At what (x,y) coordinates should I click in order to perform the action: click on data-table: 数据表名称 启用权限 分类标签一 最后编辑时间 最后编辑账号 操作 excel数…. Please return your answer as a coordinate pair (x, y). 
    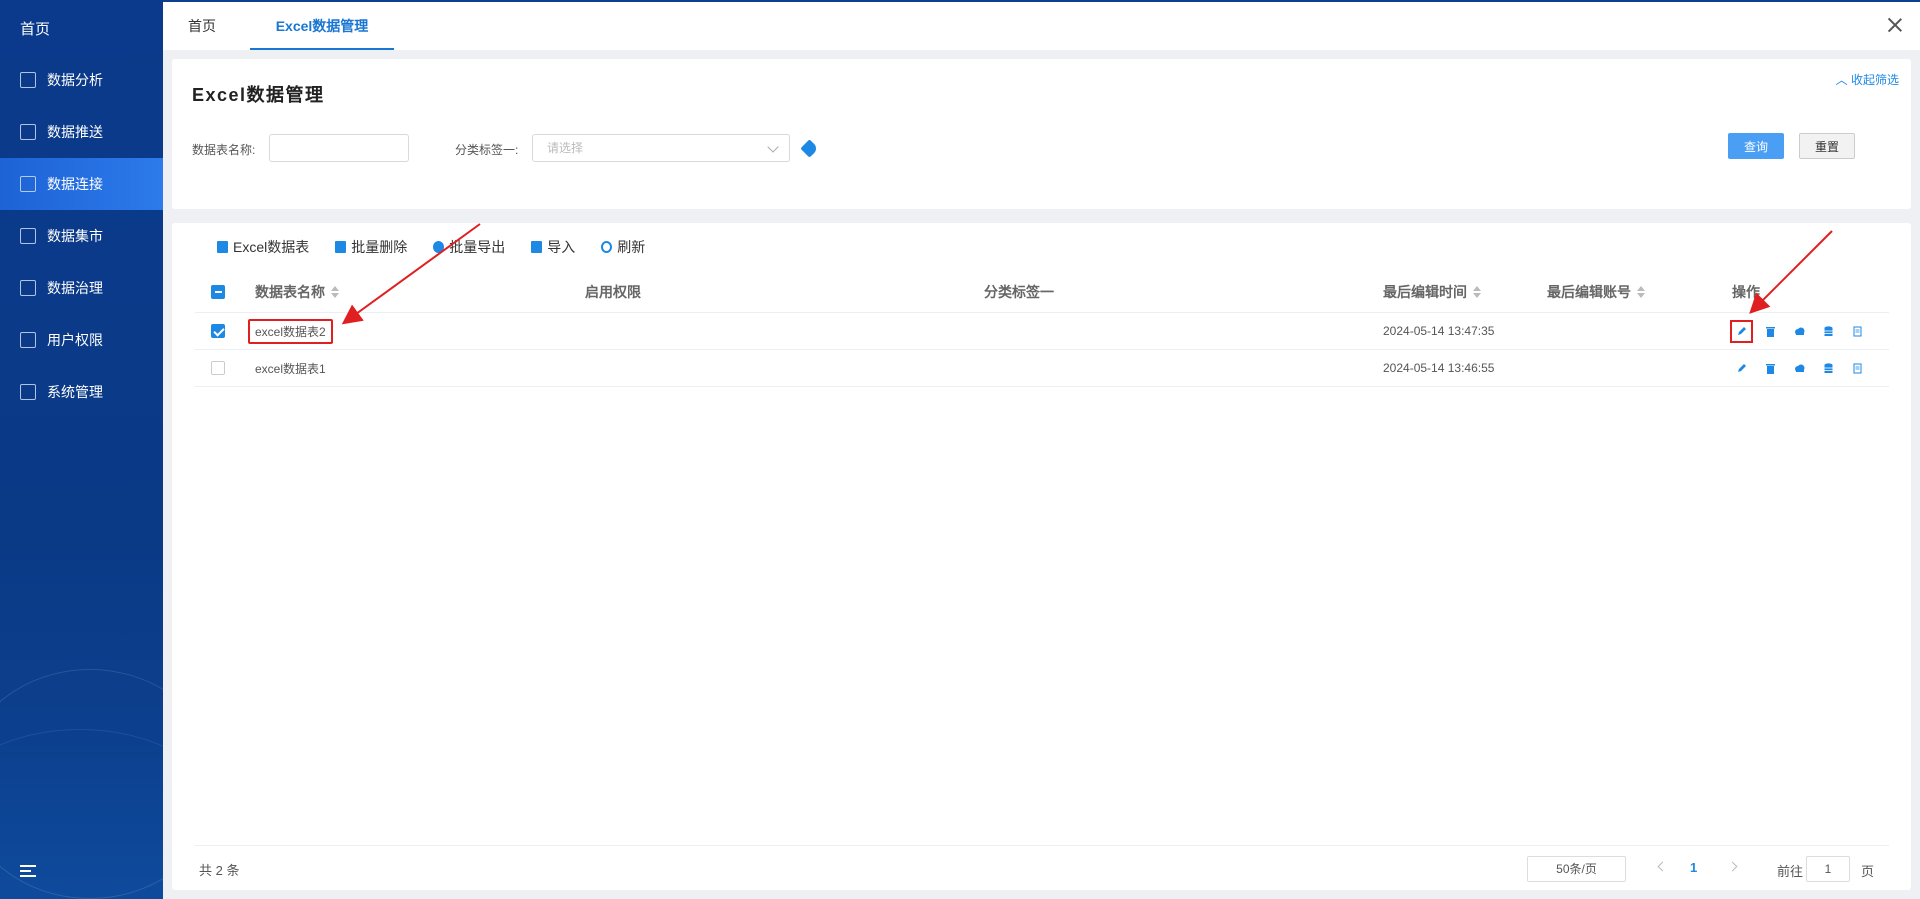
    Looking at the image, I should click on (1042, 329).